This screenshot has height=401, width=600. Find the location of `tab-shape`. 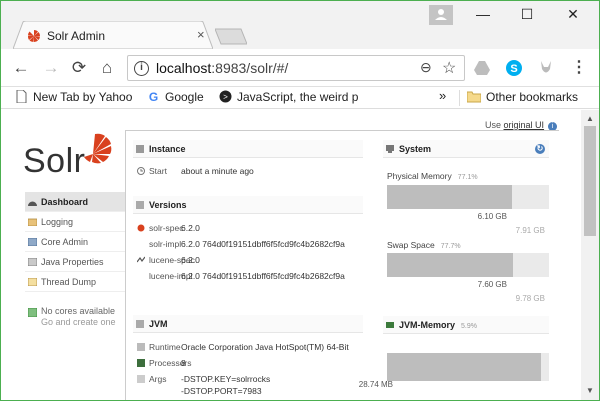

tab-shape is located at coordinates (113, 35).